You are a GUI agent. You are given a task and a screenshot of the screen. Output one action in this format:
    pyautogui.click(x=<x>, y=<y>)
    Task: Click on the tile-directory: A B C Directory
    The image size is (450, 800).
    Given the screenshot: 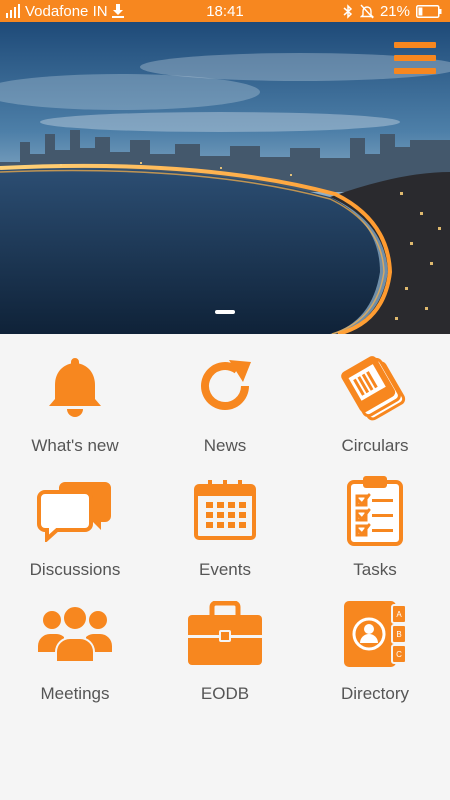 What is the action you would take?
    pyautogui.click(x=375, y=644)
    